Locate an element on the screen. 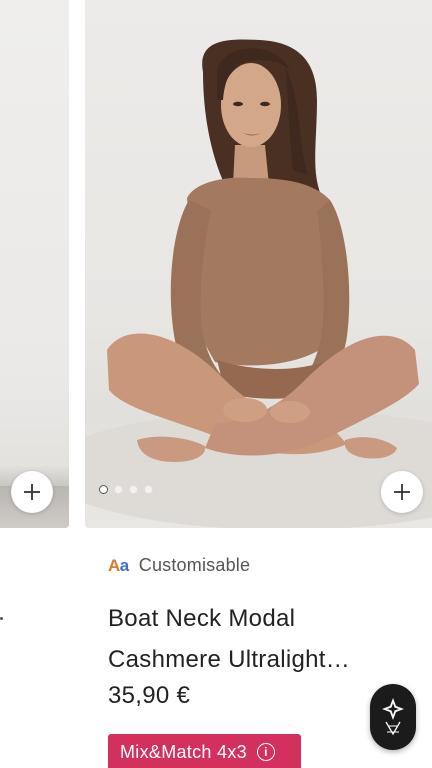  product-title-line-1: Boat Neck Modal is located at coordinates (258, 618).